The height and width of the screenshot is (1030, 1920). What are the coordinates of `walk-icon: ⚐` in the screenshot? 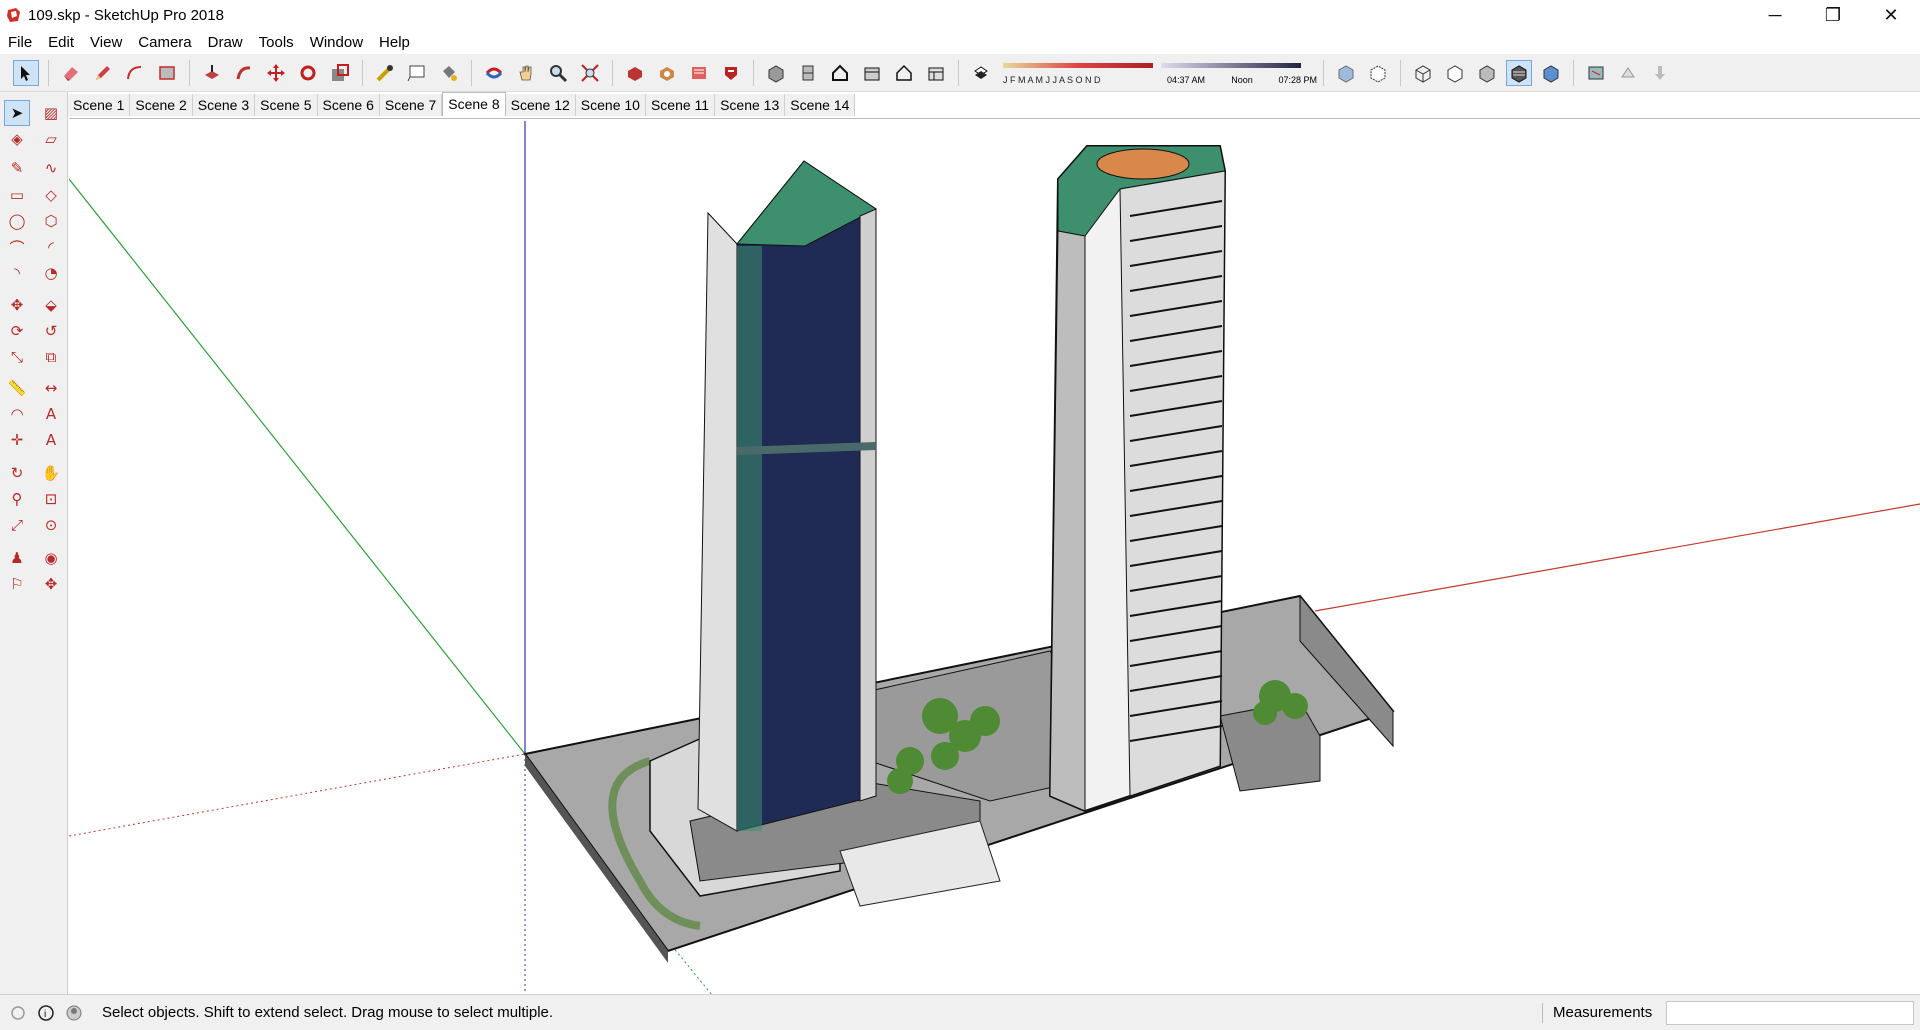 It's located at (17, 584).